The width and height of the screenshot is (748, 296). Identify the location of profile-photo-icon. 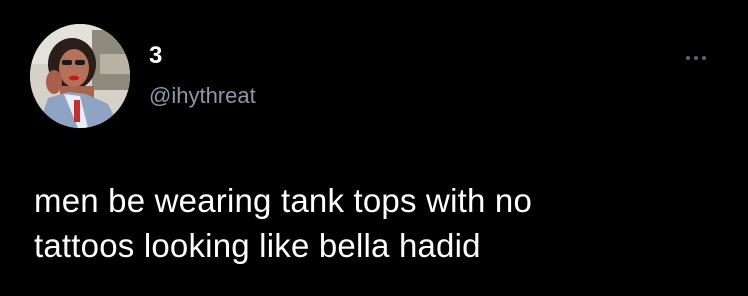
(80, 76).